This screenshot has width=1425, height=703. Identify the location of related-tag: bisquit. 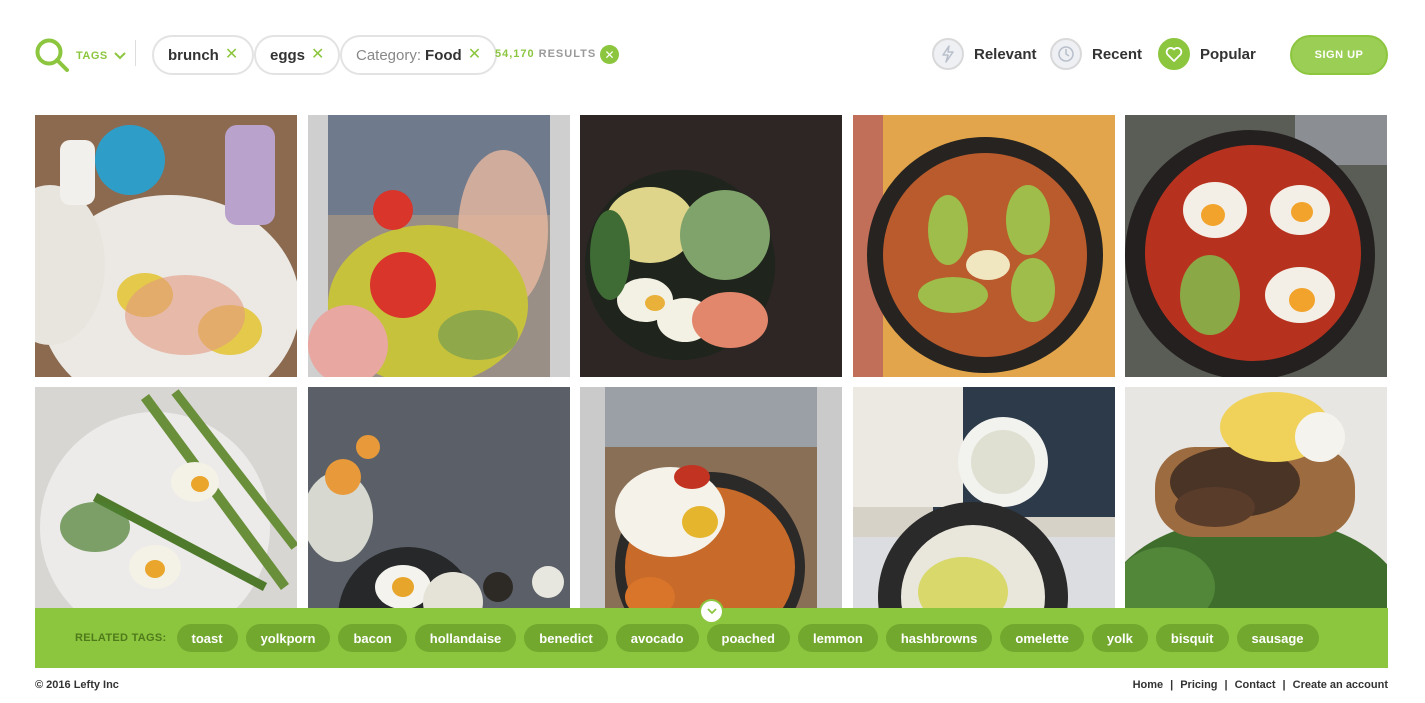
(1192, 638).